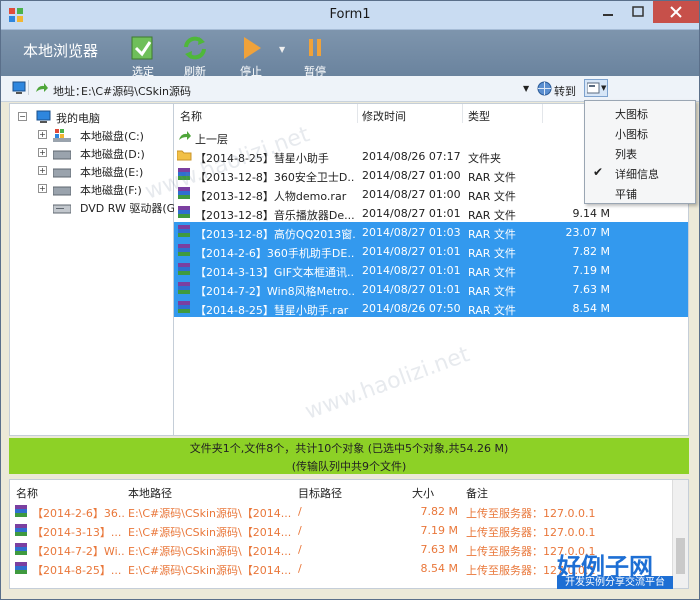 The width and height of the screenshot is (700, 600). What do you see at coordinates (680, 534) in the screenshot?
I see `queue-scrollbar` at bounding box center [680, 534].